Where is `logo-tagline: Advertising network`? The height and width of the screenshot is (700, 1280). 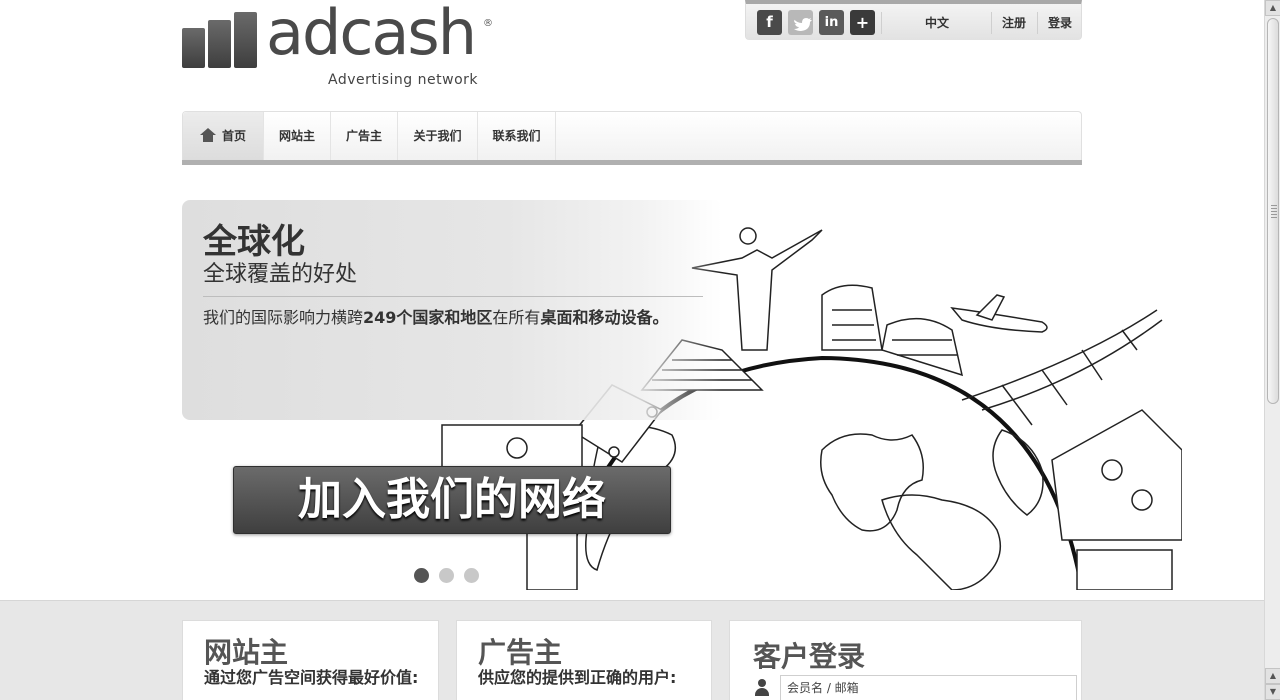 logo-tagline: Advertising network is located at coordinates (403, 80).